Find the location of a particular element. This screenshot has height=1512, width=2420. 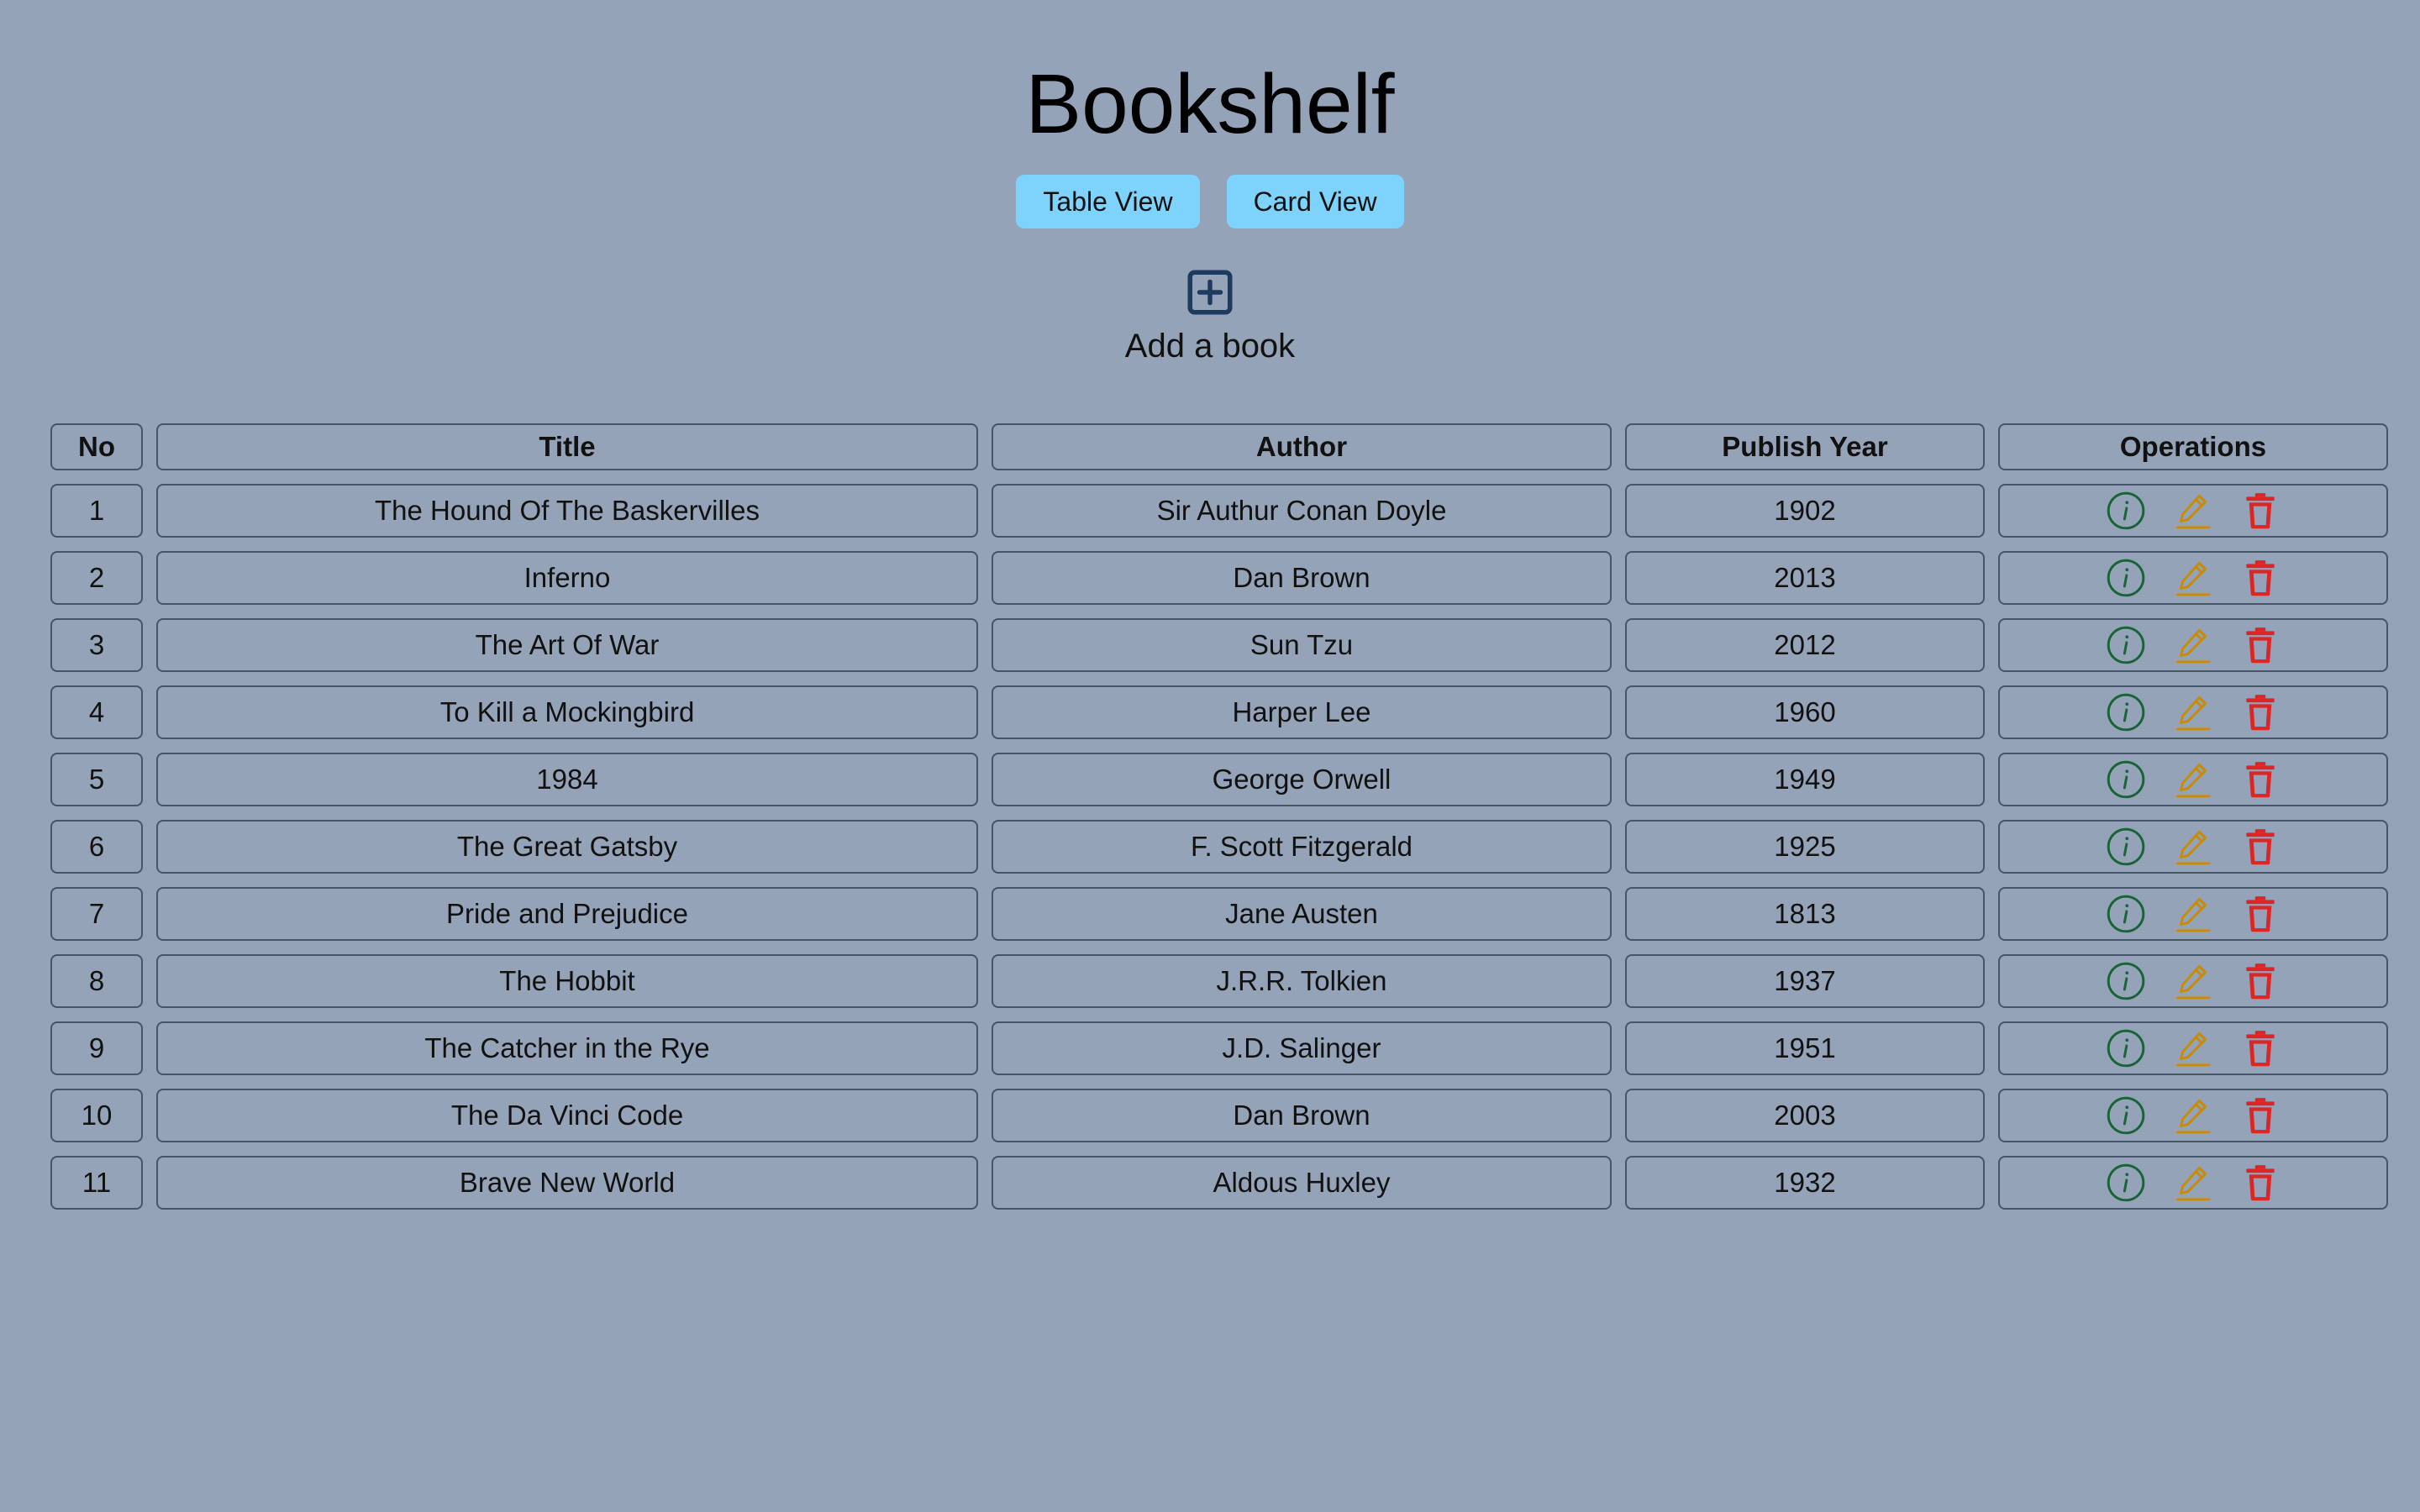

cell-no: 9 is located at coordinates (96, 1048).